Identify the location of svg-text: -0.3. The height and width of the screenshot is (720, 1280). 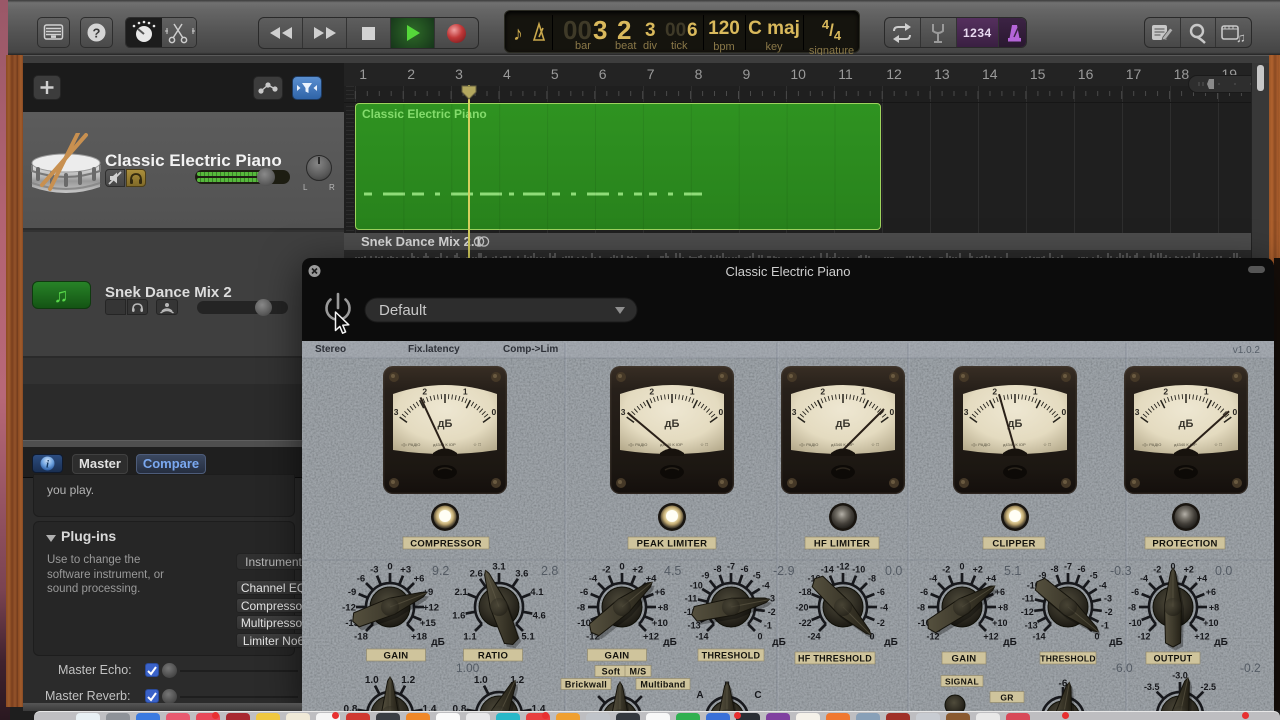
(1121, 571).